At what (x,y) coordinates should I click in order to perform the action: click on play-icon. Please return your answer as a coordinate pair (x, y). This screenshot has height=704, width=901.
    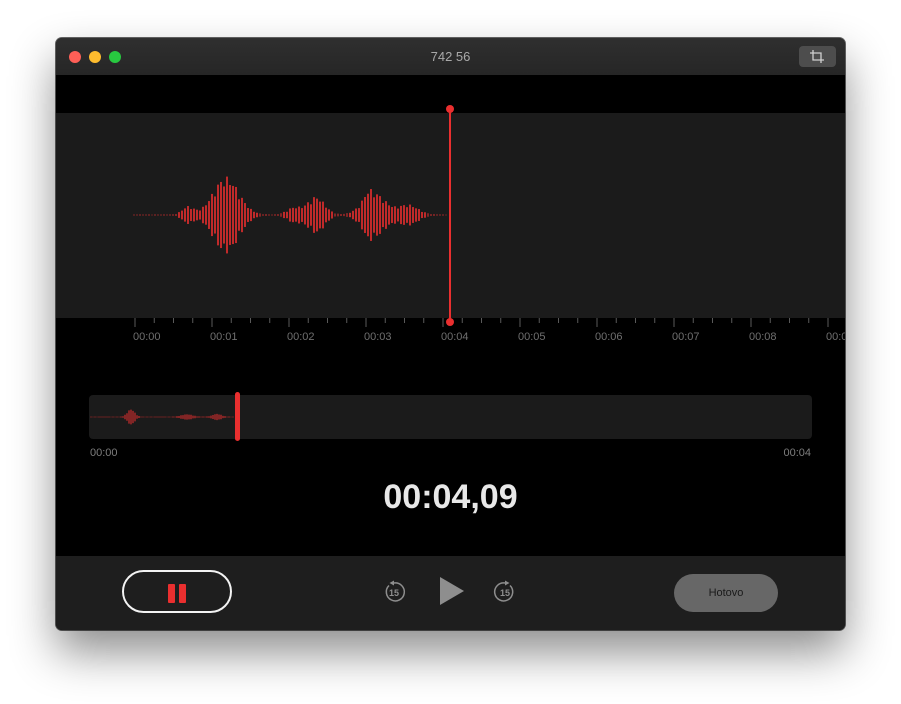
    Looking at the image, I should click on (452, 591).